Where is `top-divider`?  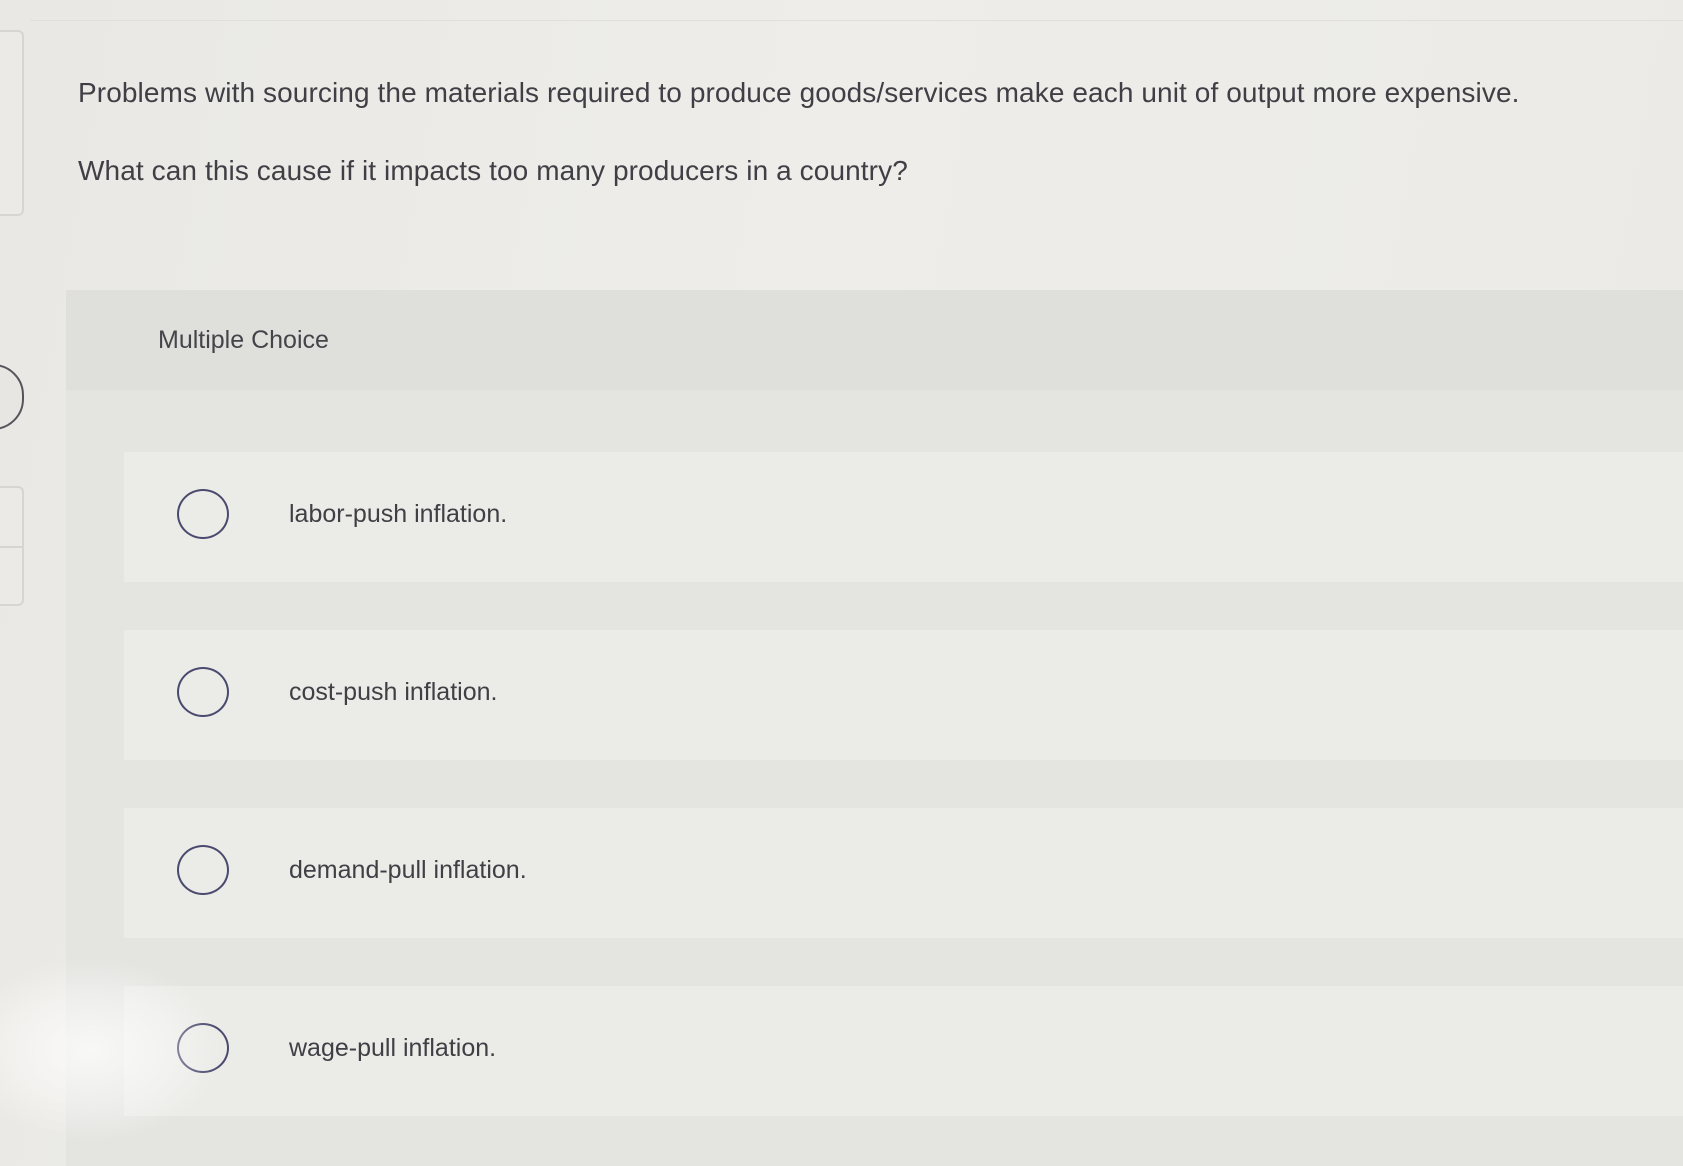
top-divider is located at coordinates (856, 20).